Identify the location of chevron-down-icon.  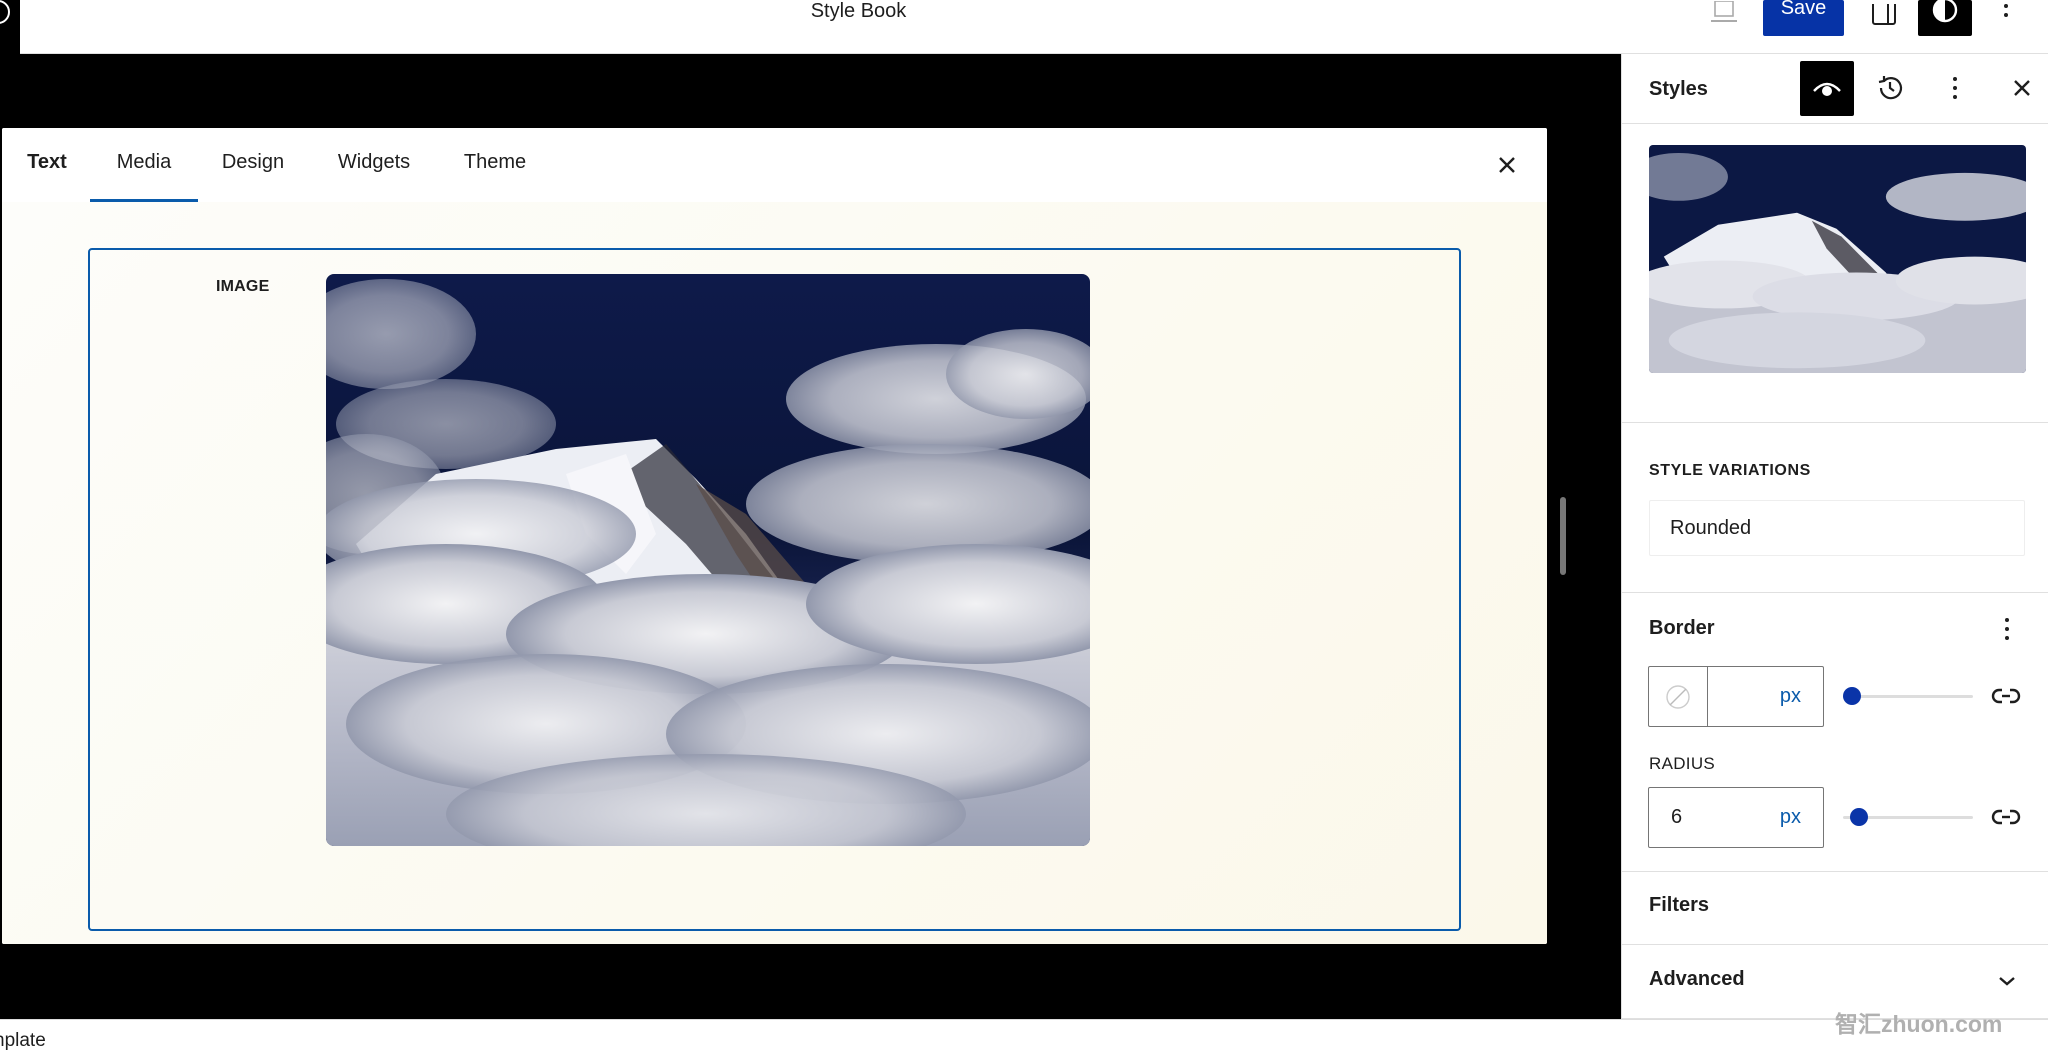
(2007, 981).